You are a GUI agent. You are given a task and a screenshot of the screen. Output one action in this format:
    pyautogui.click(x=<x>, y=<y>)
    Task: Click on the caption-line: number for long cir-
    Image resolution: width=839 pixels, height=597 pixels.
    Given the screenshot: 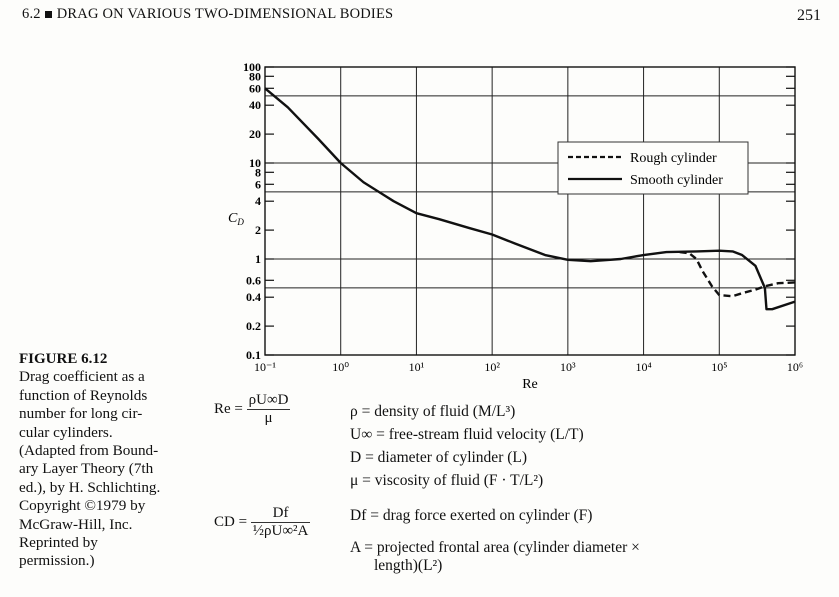 What is the action you would take?
    pyautogui.click(x=81, y=414)
    